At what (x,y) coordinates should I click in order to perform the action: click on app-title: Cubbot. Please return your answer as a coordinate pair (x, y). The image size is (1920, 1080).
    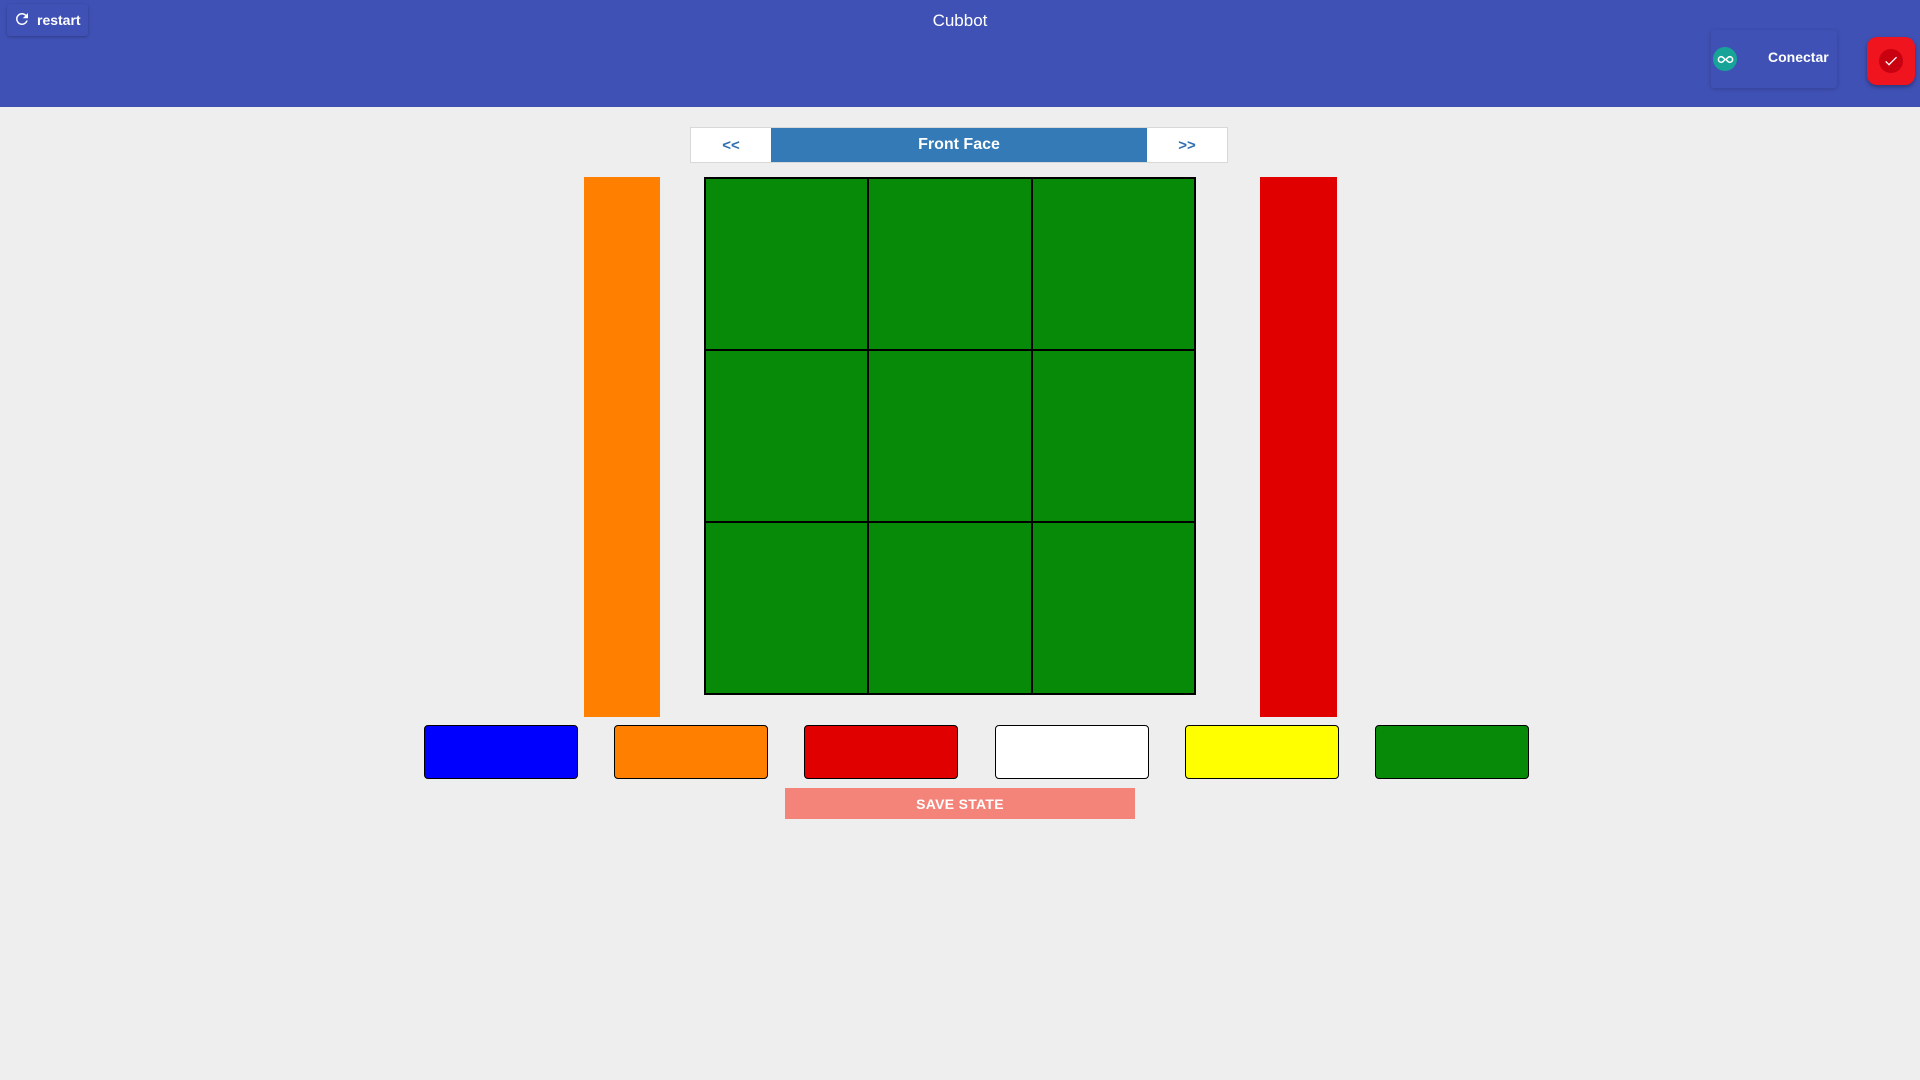
    Looking at the image, I should click on (960, 20).